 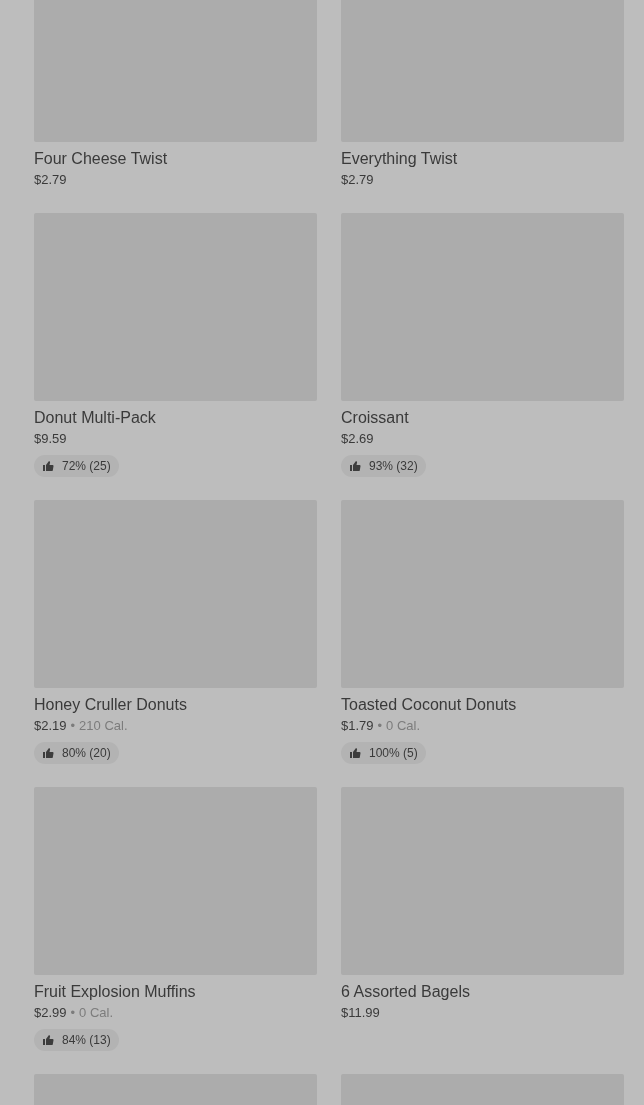 What do you see at coordinates (101, 159) in the screenshot?
I see `item-name: Four Cheese Twist` at bounding box center [101, 159].